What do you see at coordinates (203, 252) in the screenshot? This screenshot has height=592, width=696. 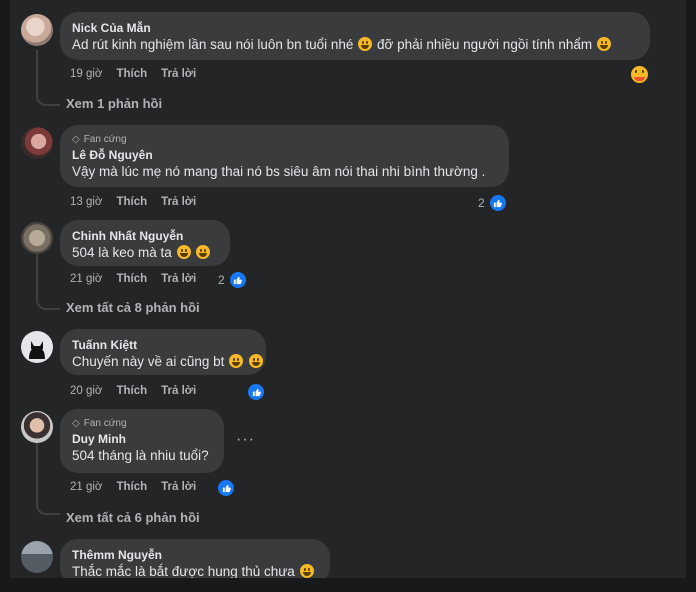 I see `steam-emoji-icon` at bounding box center [203, 252].